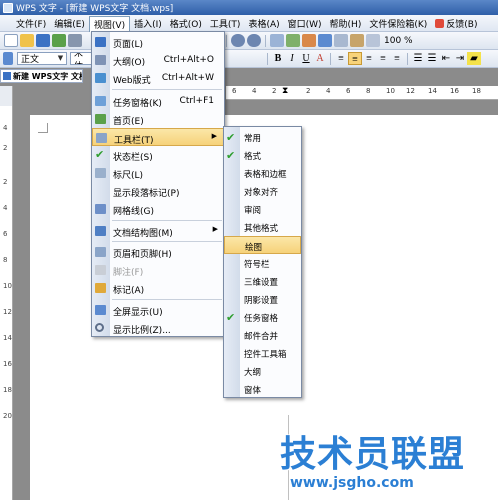 This screenshot has height=500, width=498. Describe the element at coordinates (158, 252) in the screenshot. I see `view-menu-header-footer: 页眉和页脚(H)` at that location.